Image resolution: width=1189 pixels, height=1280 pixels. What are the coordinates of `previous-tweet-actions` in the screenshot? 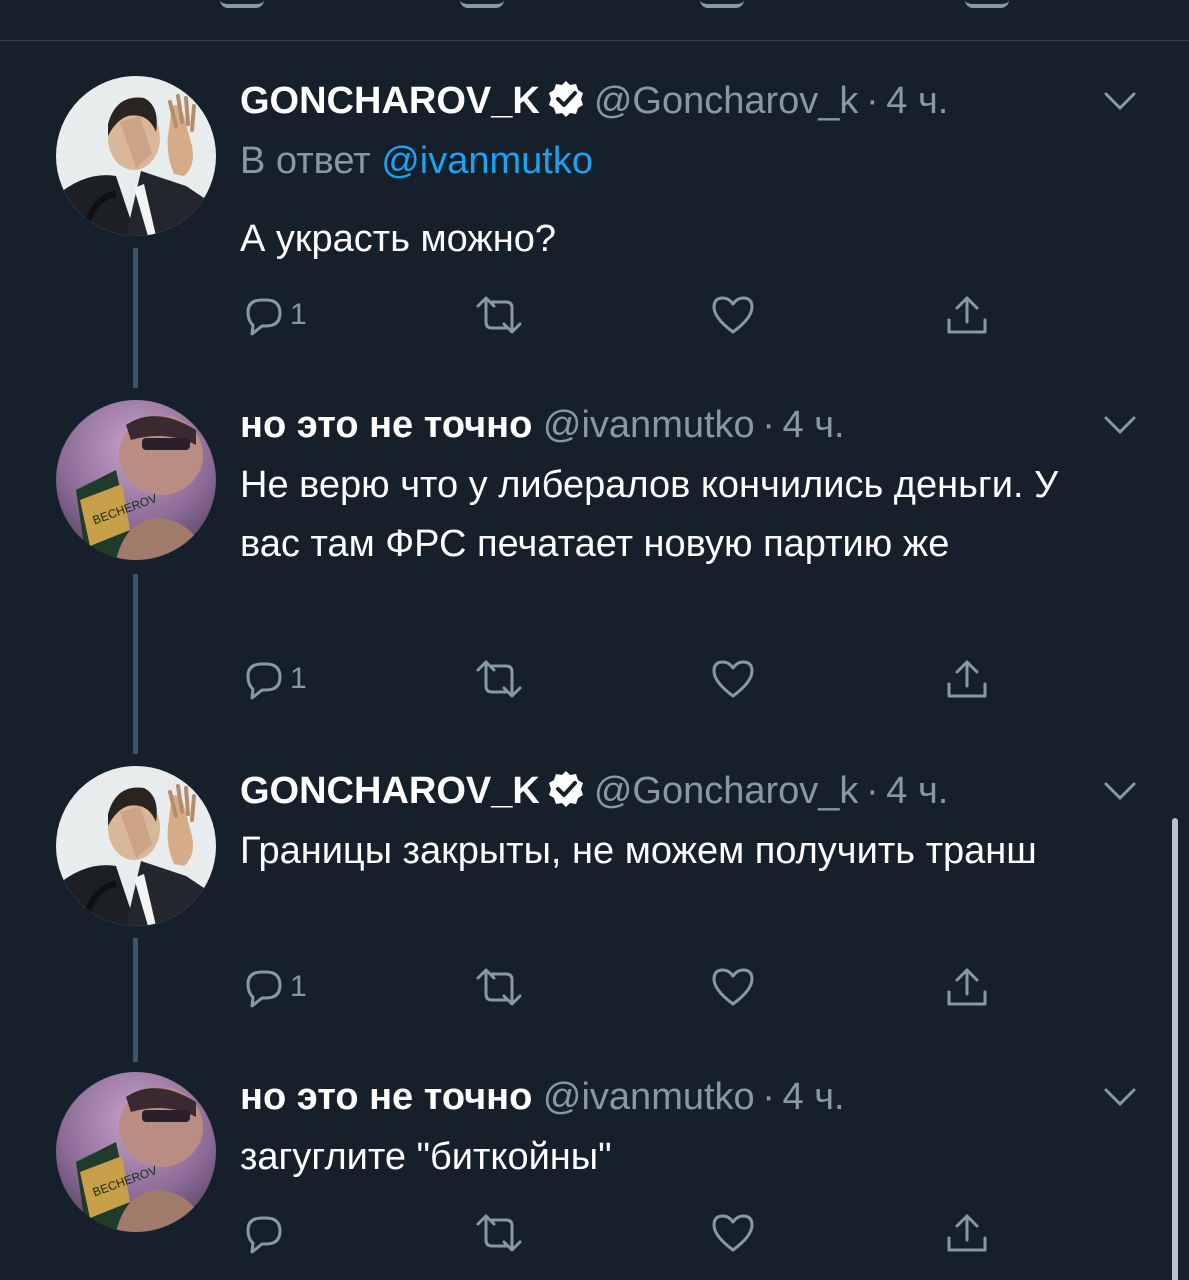 It's located at (594, 20).